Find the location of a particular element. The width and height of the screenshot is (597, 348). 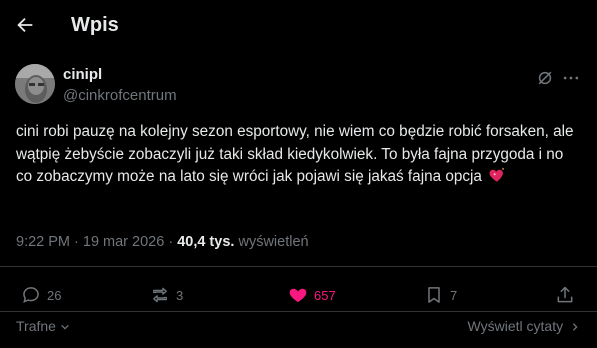

bookmark-button: 7 is located at coordinates (440, 295).